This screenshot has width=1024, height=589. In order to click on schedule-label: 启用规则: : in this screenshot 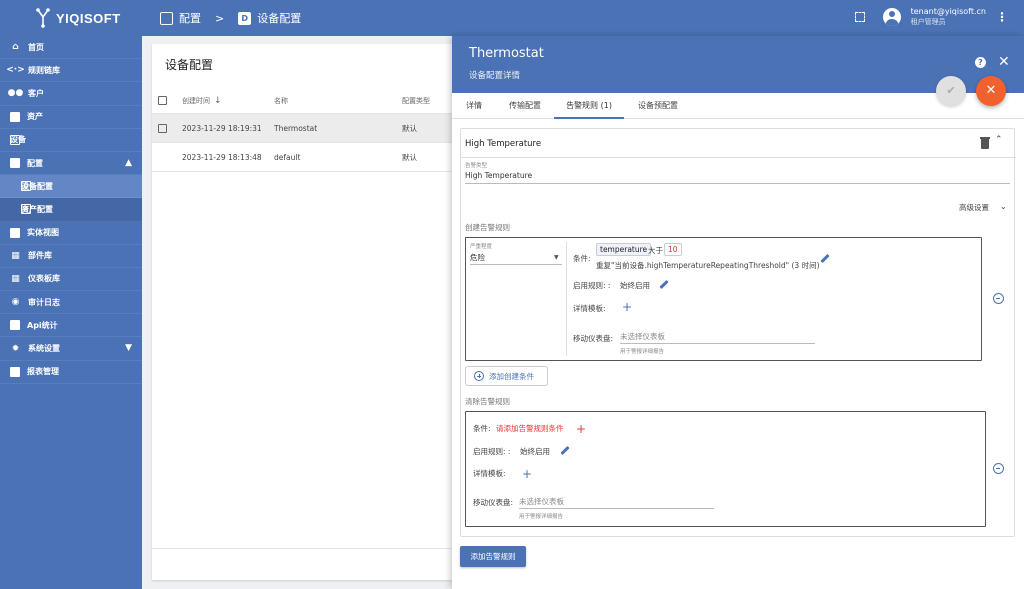, I will do `click(592, 285)`.